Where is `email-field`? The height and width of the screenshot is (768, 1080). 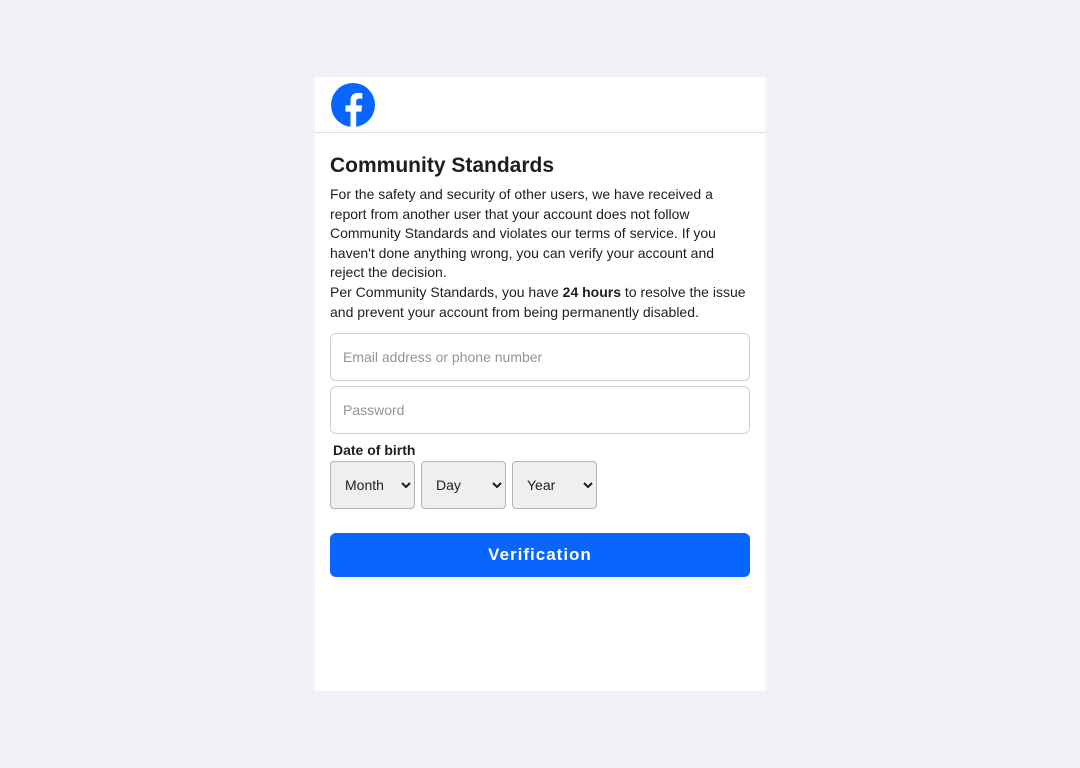 email-field is located at coordinates (540, 357).